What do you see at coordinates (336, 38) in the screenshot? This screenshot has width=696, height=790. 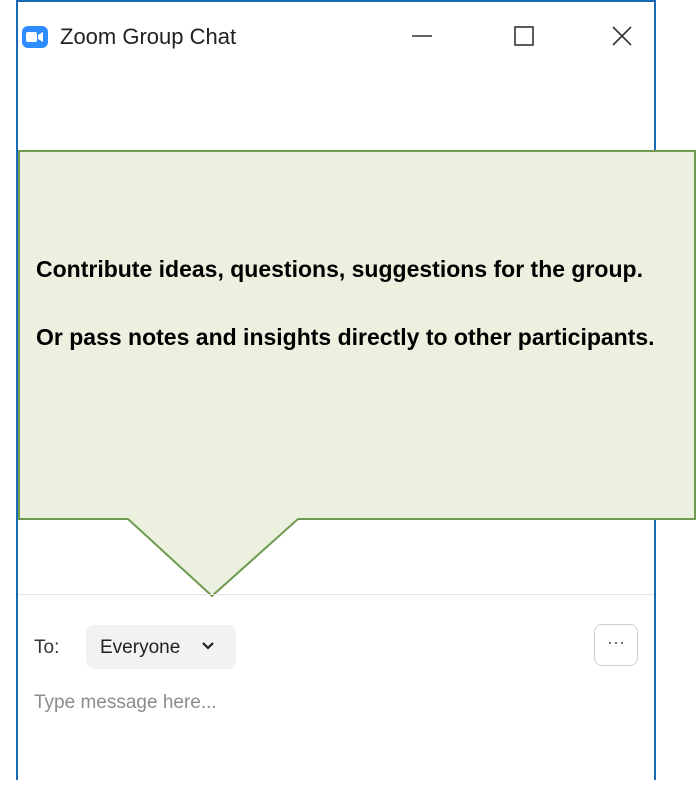 I see `title-bar: Zoom Group Chat` at bounding box center [336, 38].